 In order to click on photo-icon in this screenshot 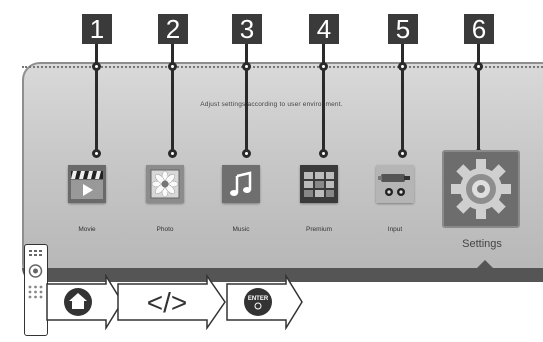, I will do `click(165, 184)`.